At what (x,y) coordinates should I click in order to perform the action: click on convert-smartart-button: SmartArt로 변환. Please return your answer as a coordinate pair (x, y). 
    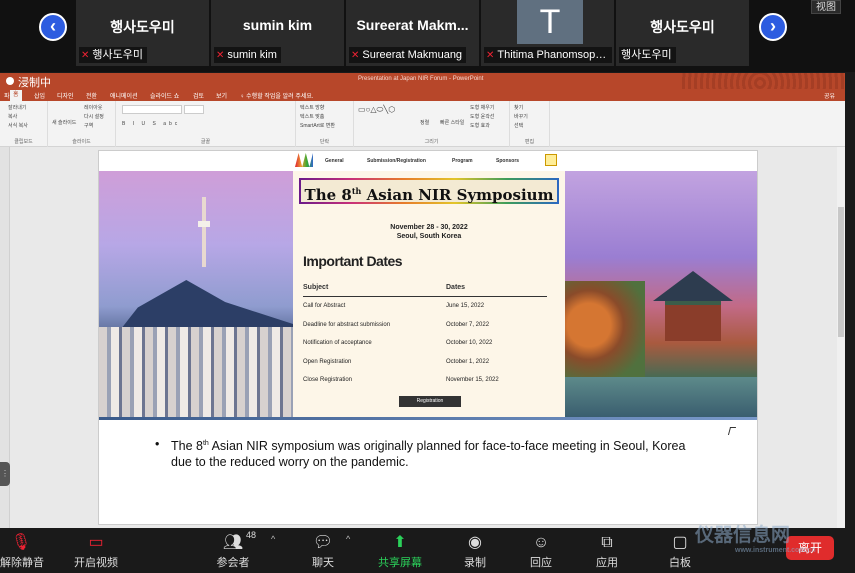
    Looking at the image, I should click on (317, 125).